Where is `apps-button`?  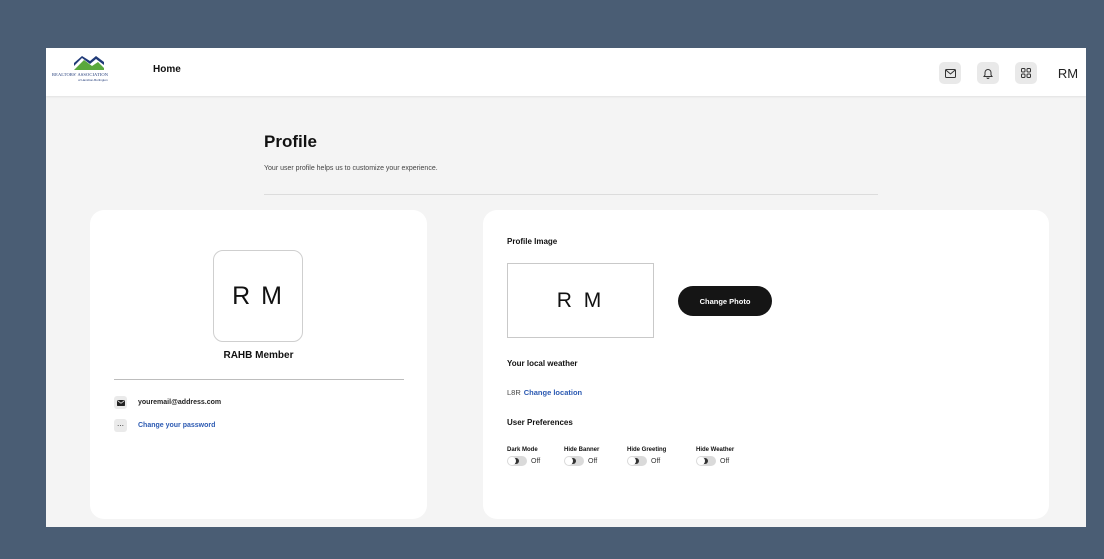 apps-button is located at coordinates (1026, 73).